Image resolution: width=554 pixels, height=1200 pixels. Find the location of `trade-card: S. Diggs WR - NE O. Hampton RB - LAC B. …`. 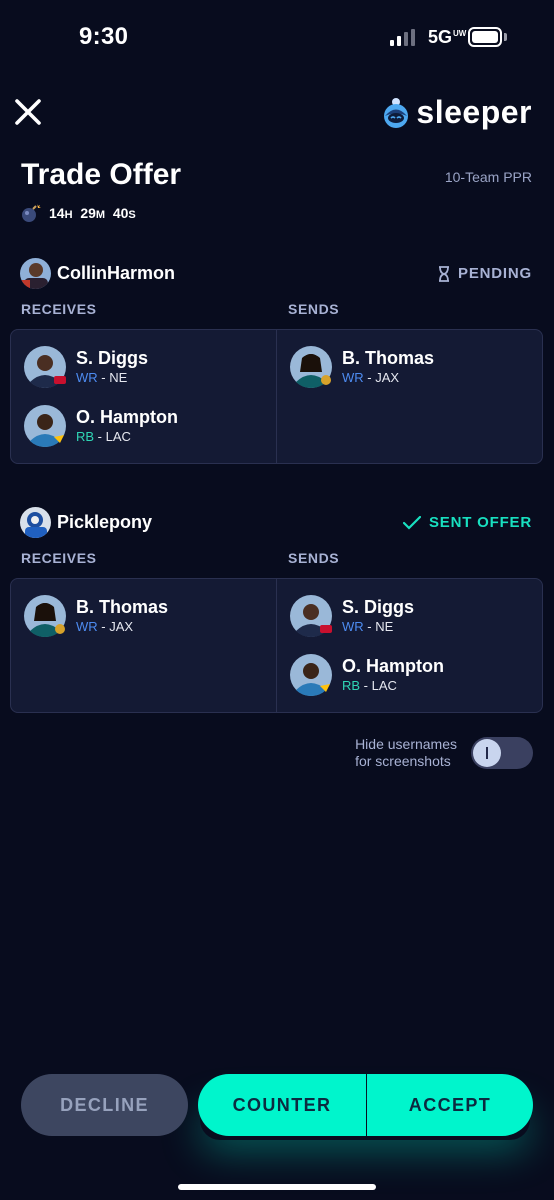

trade-card: S. Diggs WR - NE O. Hampton RB - LAC B. … is located at coordinates (276, 396).